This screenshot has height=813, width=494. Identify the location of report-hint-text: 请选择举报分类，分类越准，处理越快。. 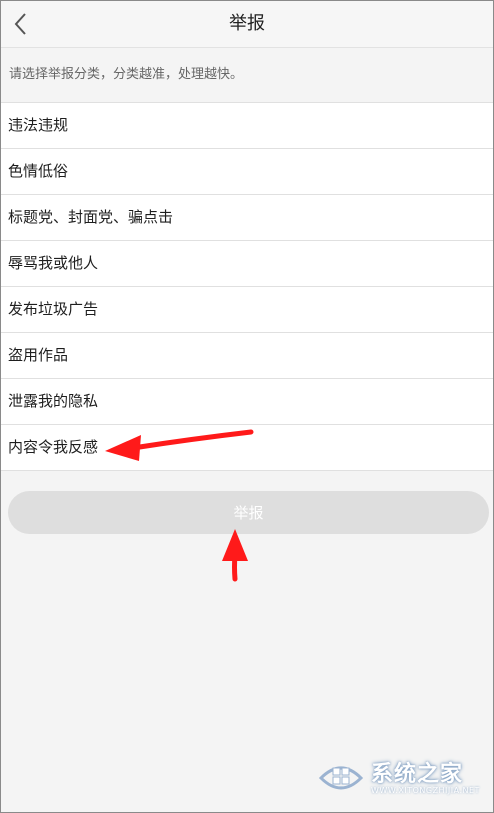
(247, 74).